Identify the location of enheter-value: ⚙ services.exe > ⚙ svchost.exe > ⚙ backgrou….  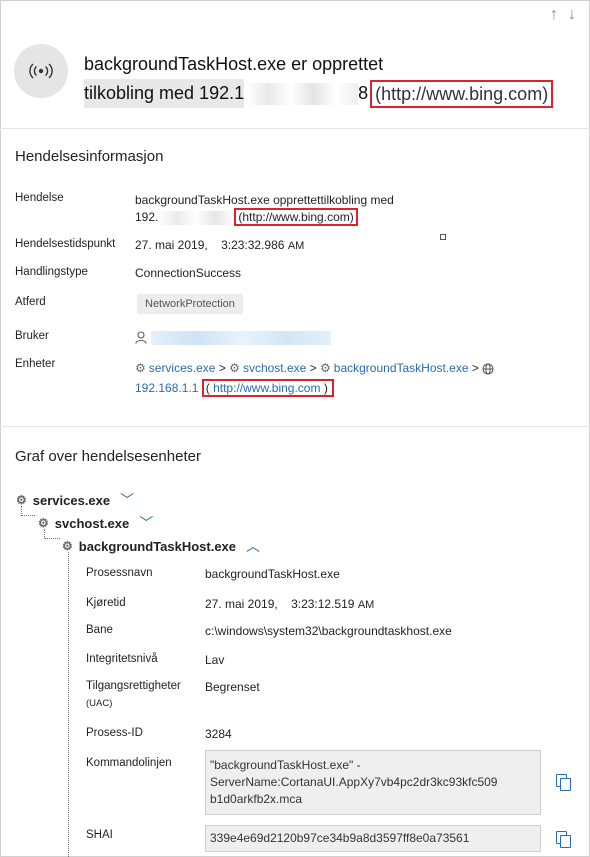
(314, 378).